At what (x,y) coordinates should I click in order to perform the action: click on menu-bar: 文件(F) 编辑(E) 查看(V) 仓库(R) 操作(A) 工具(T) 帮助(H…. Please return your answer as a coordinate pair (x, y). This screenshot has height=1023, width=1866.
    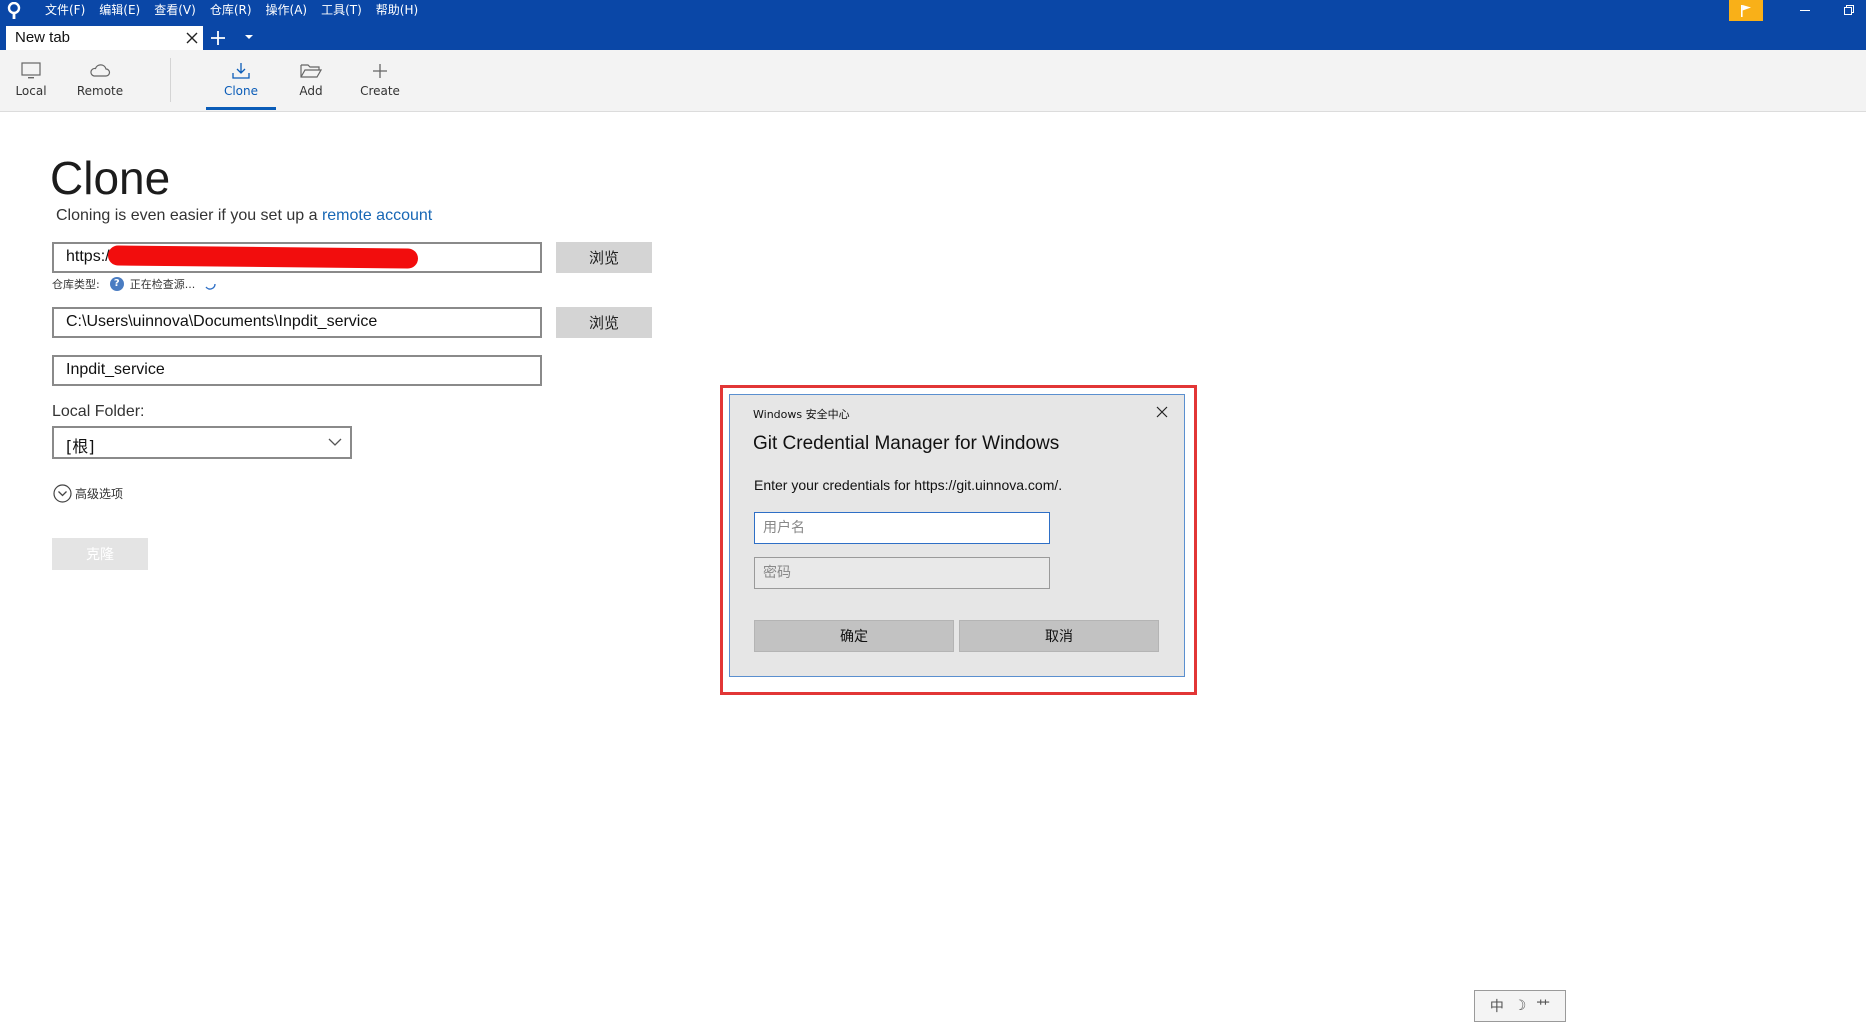
    Looking at the image, I should click on (231, 10).